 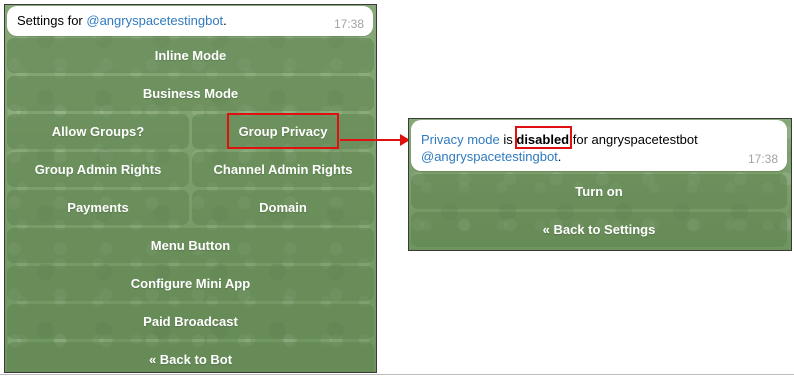 What do you see at coordinates (190, 321) in the screenshot?
I see `paid-broadcast-button: Paid Broadcast` at bounding box center [190, 321].